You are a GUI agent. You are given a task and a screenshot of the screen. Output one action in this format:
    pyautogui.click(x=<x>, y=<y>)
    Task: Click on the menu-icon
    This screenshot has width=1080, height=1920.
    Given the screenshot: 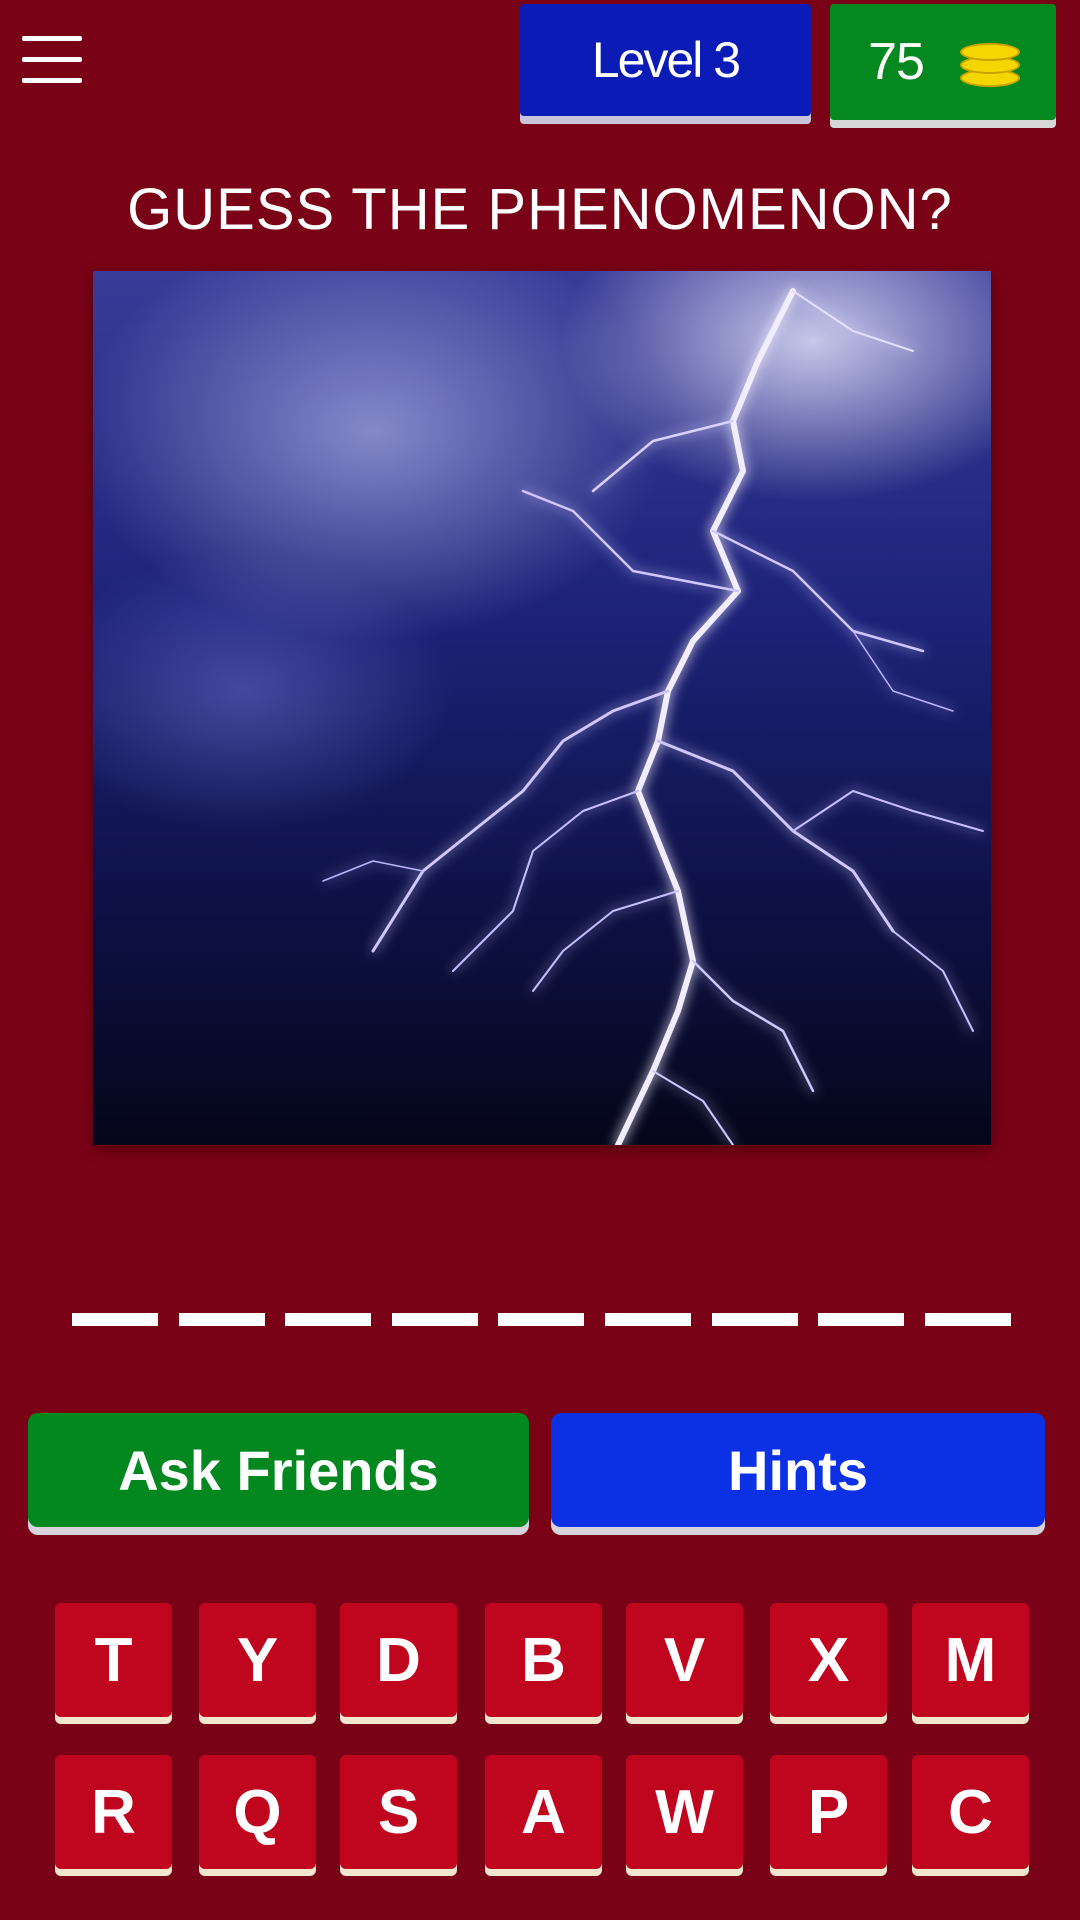 What is the action you would take?
    pyautogui.click(x=52, y=62)
    